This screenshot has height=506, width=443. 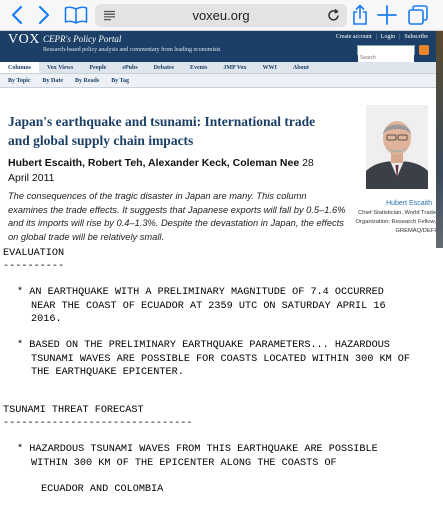 I want to click on vox-logo: VOX, so click(x=24, y=40).